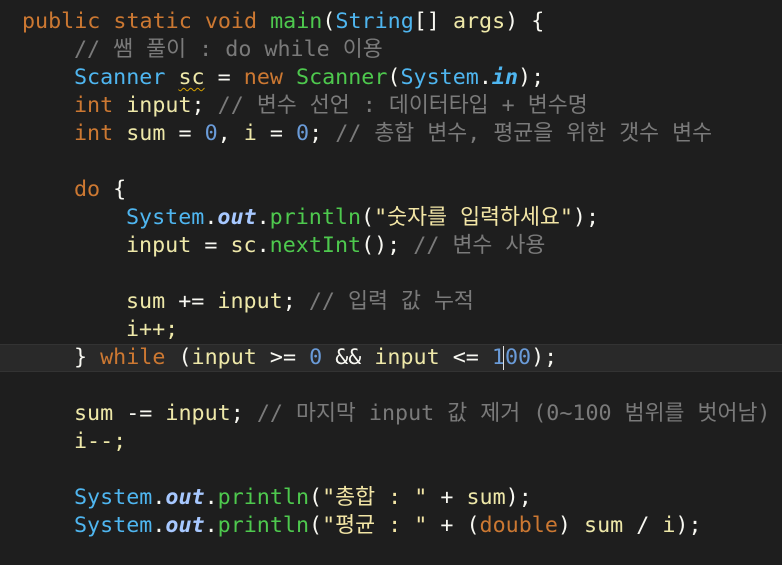 Image resolution: width=782 pixels, height=565 pixels. I want to click on comment-line-5: // 총합 변수, 평균을 위한 갯수 변수, so click(524, 133).